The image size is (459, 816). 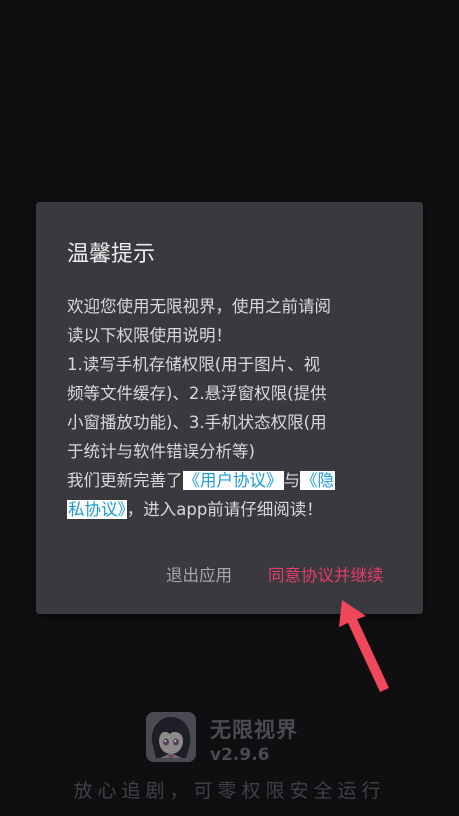 I want to click on dialog-actions: 退出应用 同意协议并继续, so click(x=229, y=577).